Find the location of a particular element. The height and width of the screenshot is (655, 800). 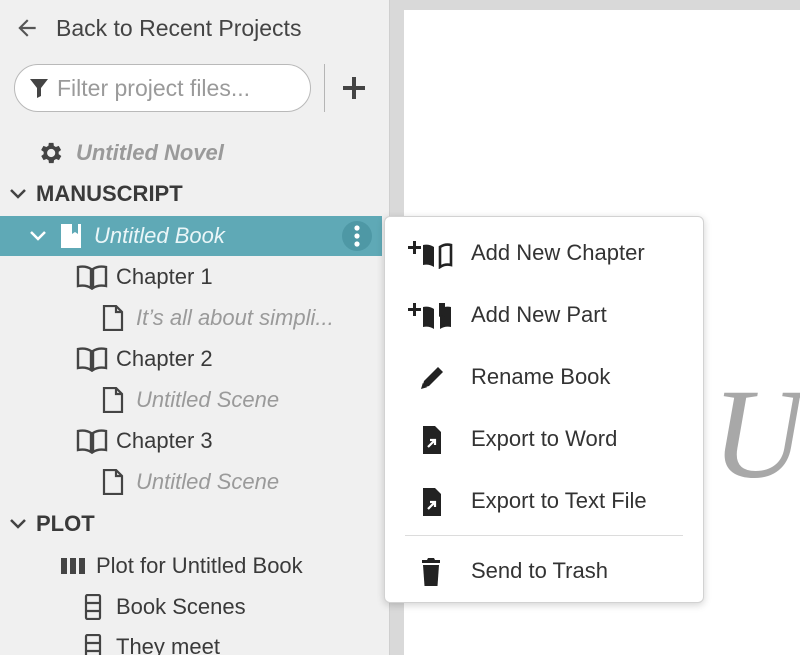

plot-card-row: They meet is located at coordinates (194, 641).